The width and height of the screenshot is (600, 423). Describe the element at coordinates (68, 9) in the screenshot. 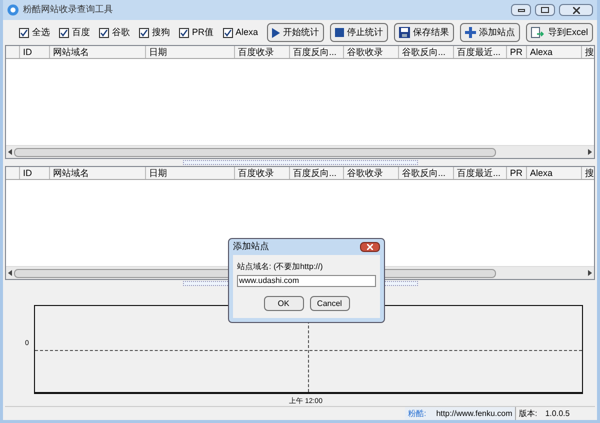

I see `window-title: 粉酷网站收录查询工具` at that location.